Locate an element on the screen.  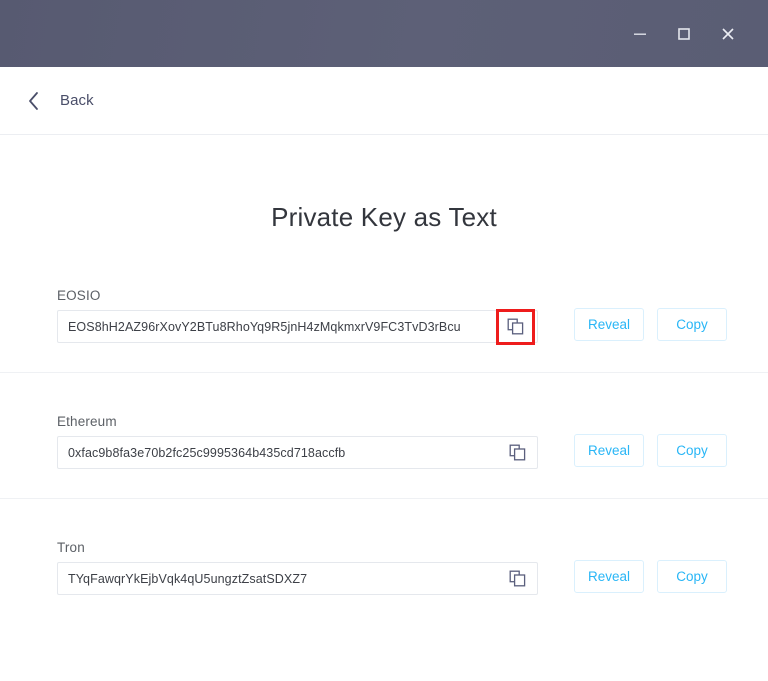
key-field-block: Tron TYqFawqrYkEjbVqk4qU5ungztZsatSDXZ7 is located at coordinates (297, 567).